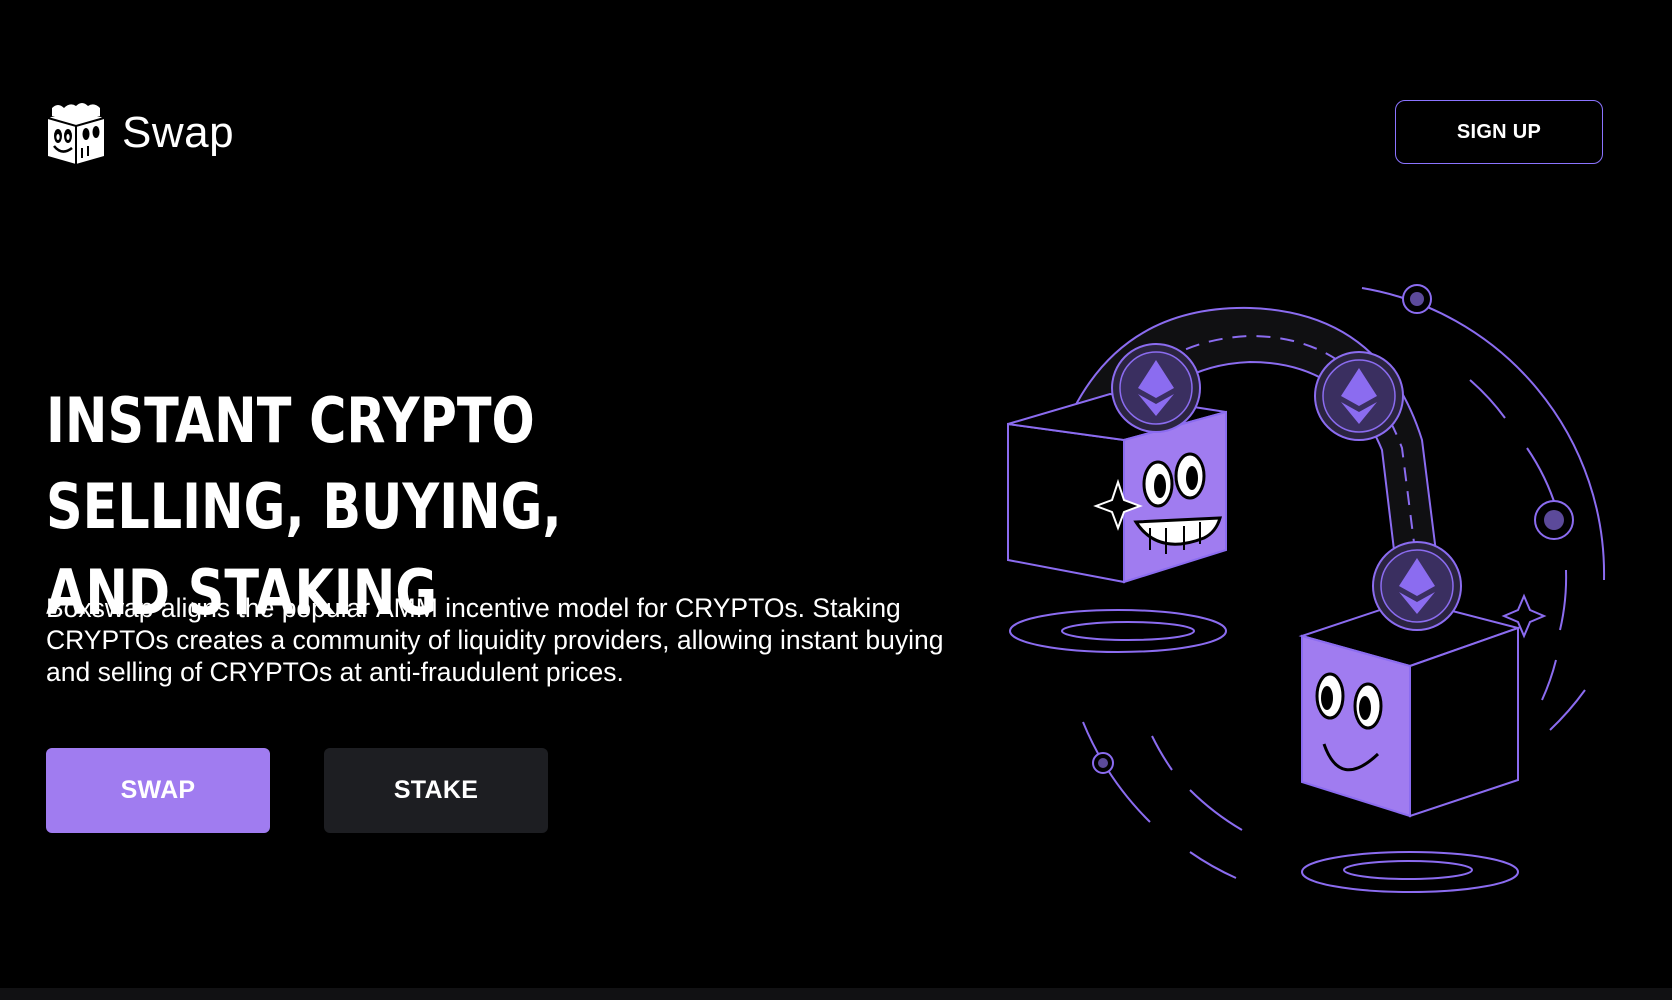 The image size is (1672, 1000). I want to click on hero-title-line-1: INSTANT CRYPTO SELLING, BUYING,, so click(304, 463).